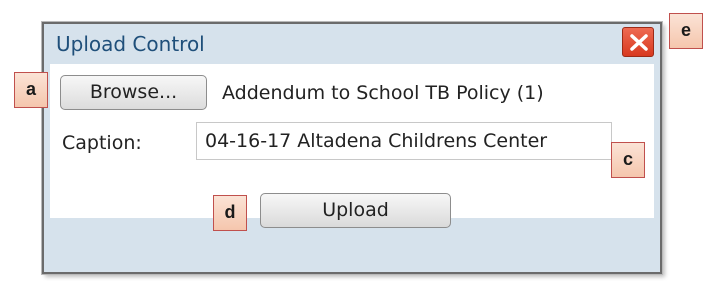 Image resolution: width=708 pixels, height=281 pixels. I want to click on annotation-marker-a: a, so click(31, 90).